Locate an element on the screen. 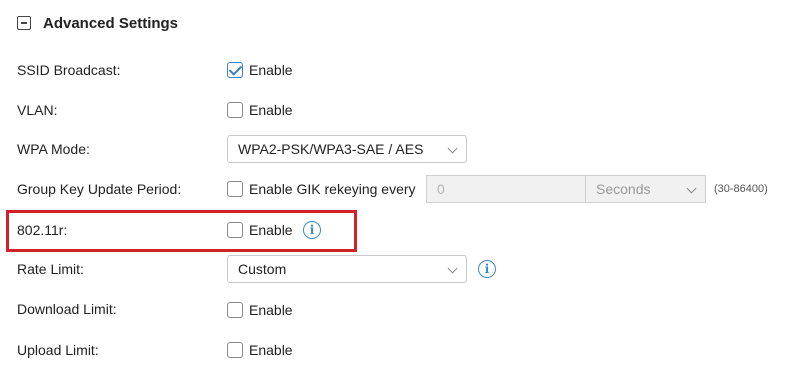 This screenshot has height=382, width=804. vlan-checkbox is located at coordinates (235, 110).